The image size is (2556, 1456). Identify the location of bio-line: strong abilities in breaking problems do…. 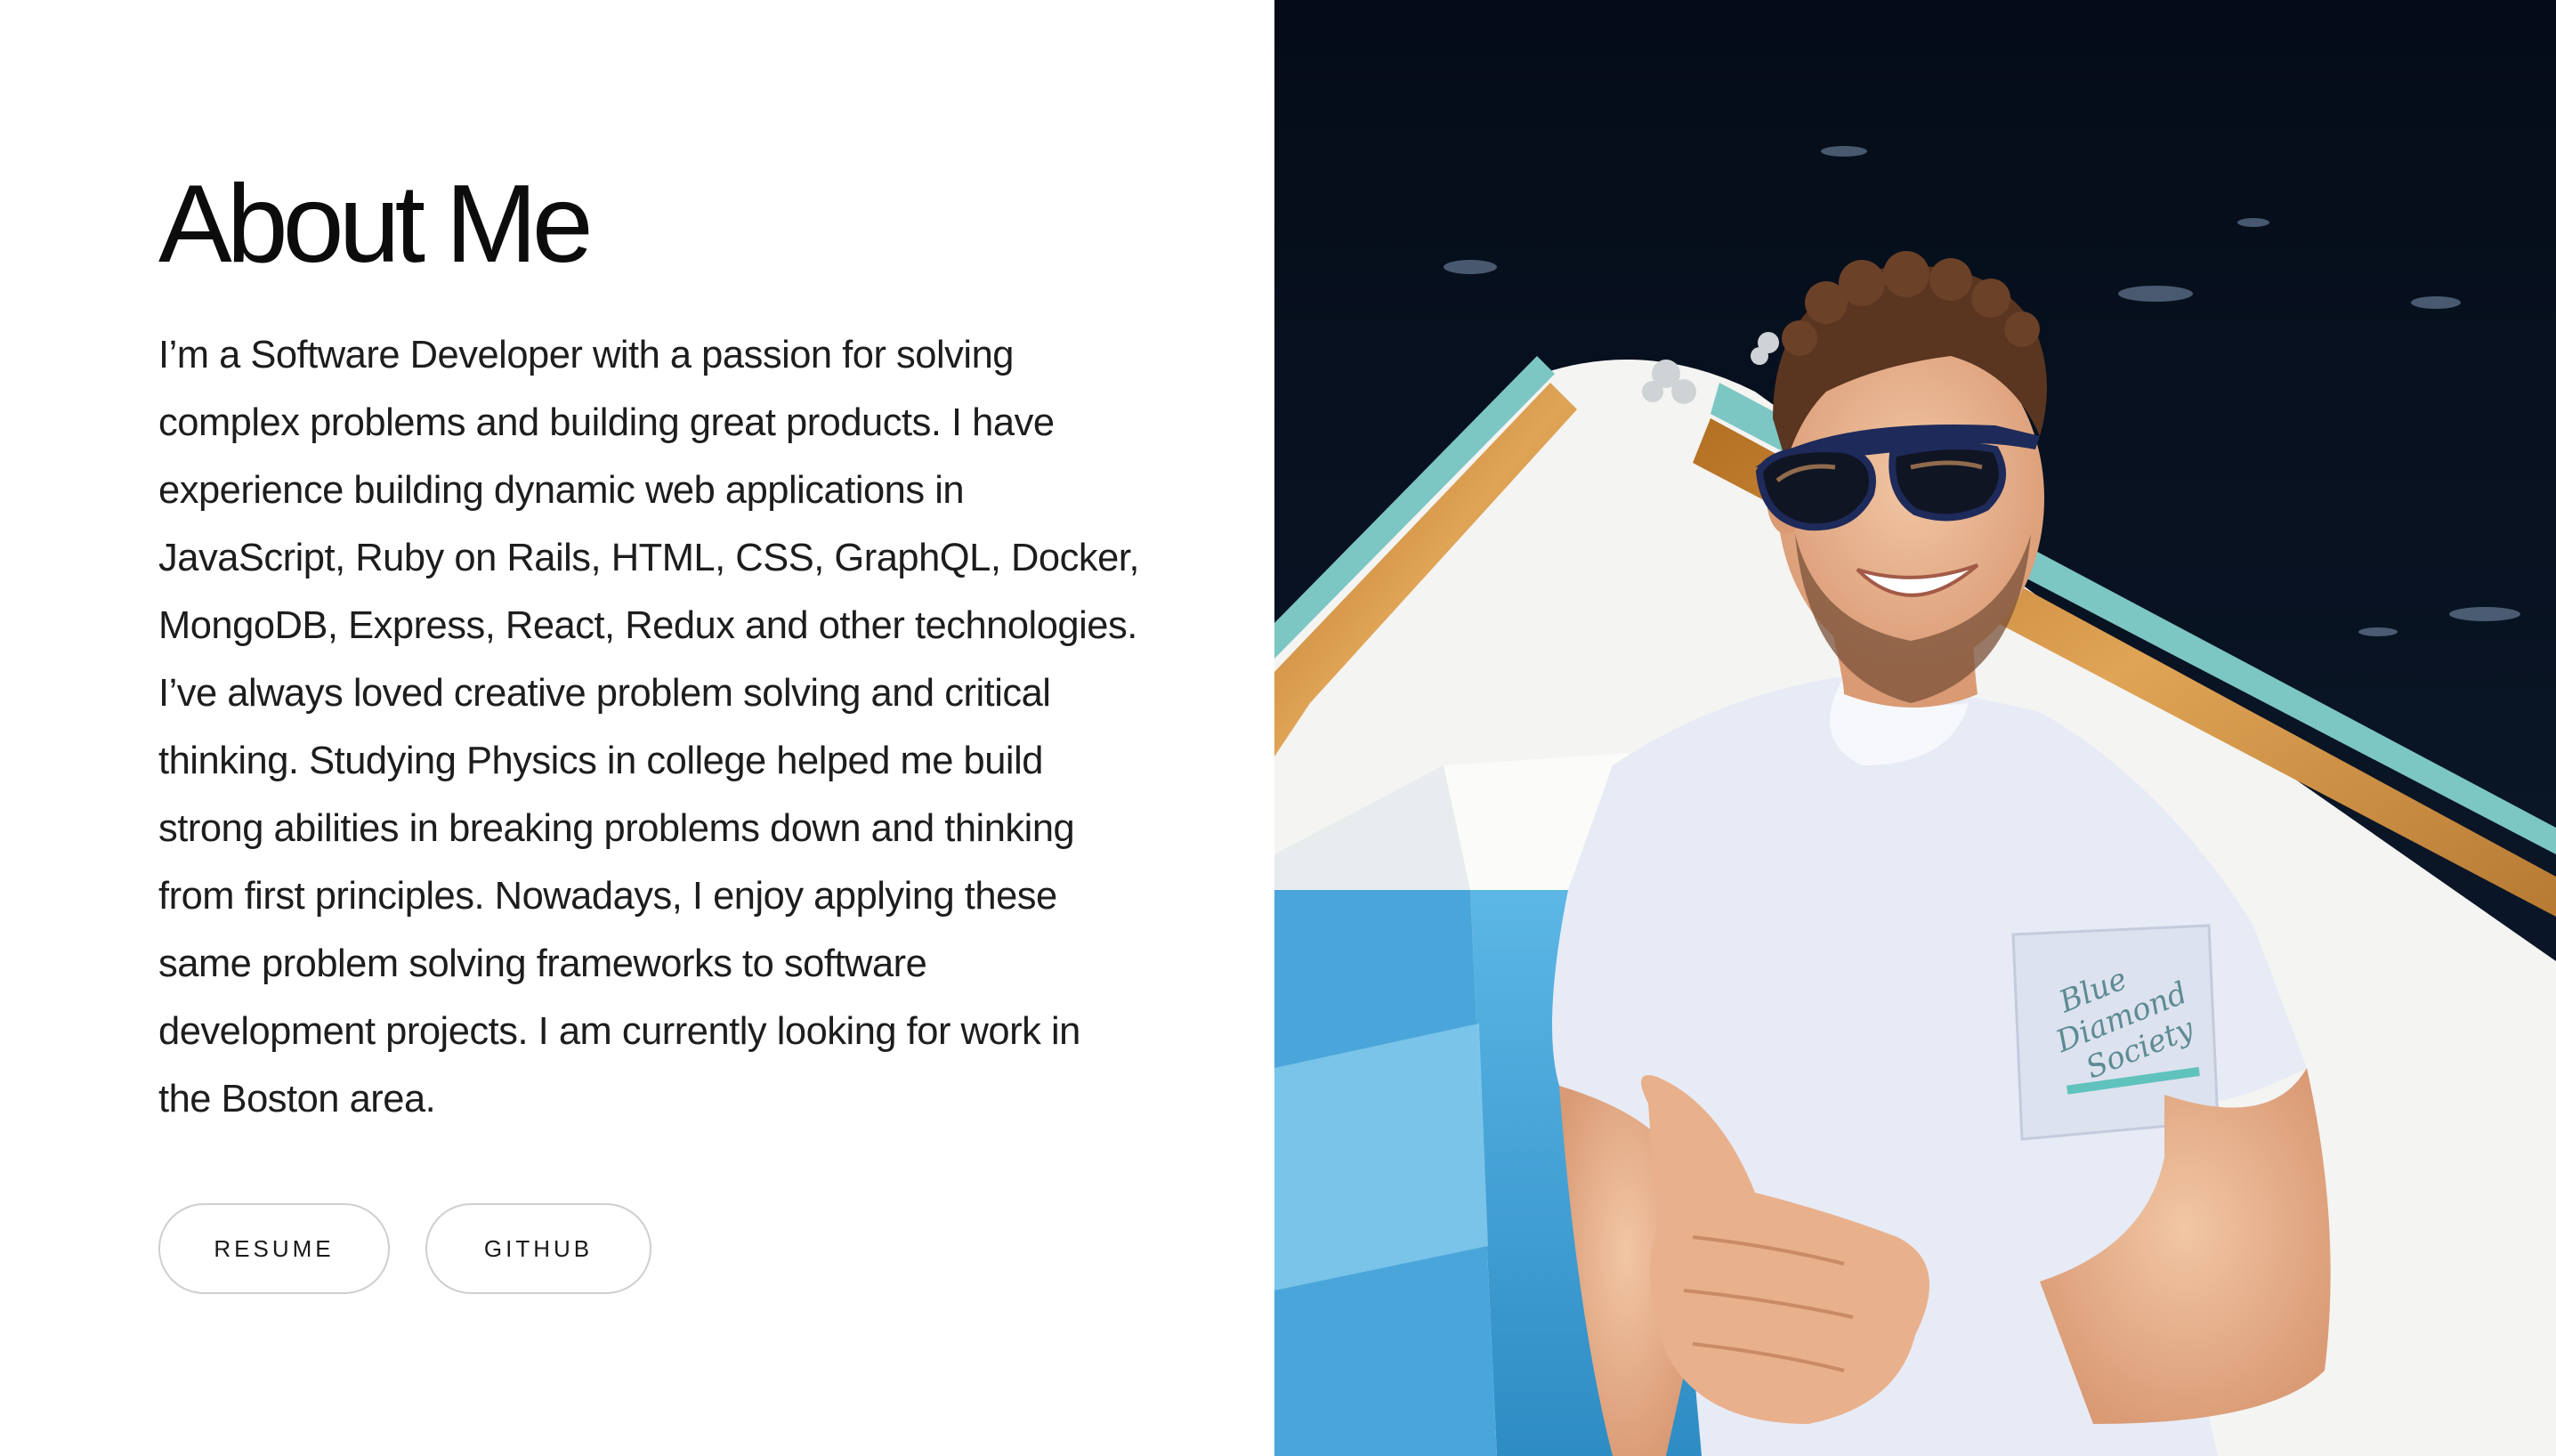
(616, 828).